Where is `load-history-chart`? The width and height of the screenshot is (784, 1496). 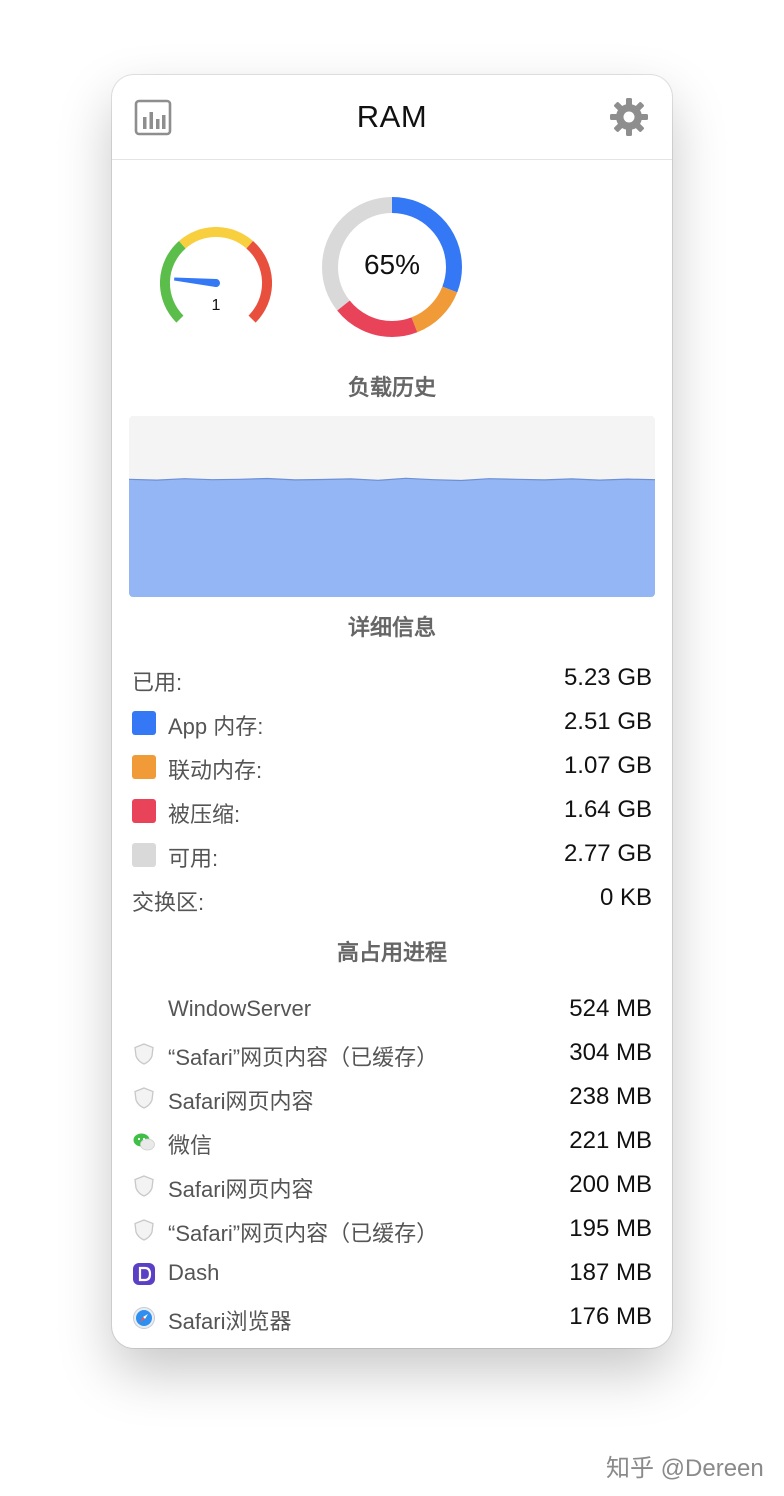
load-history-chart is located at coordinates (392, 506).